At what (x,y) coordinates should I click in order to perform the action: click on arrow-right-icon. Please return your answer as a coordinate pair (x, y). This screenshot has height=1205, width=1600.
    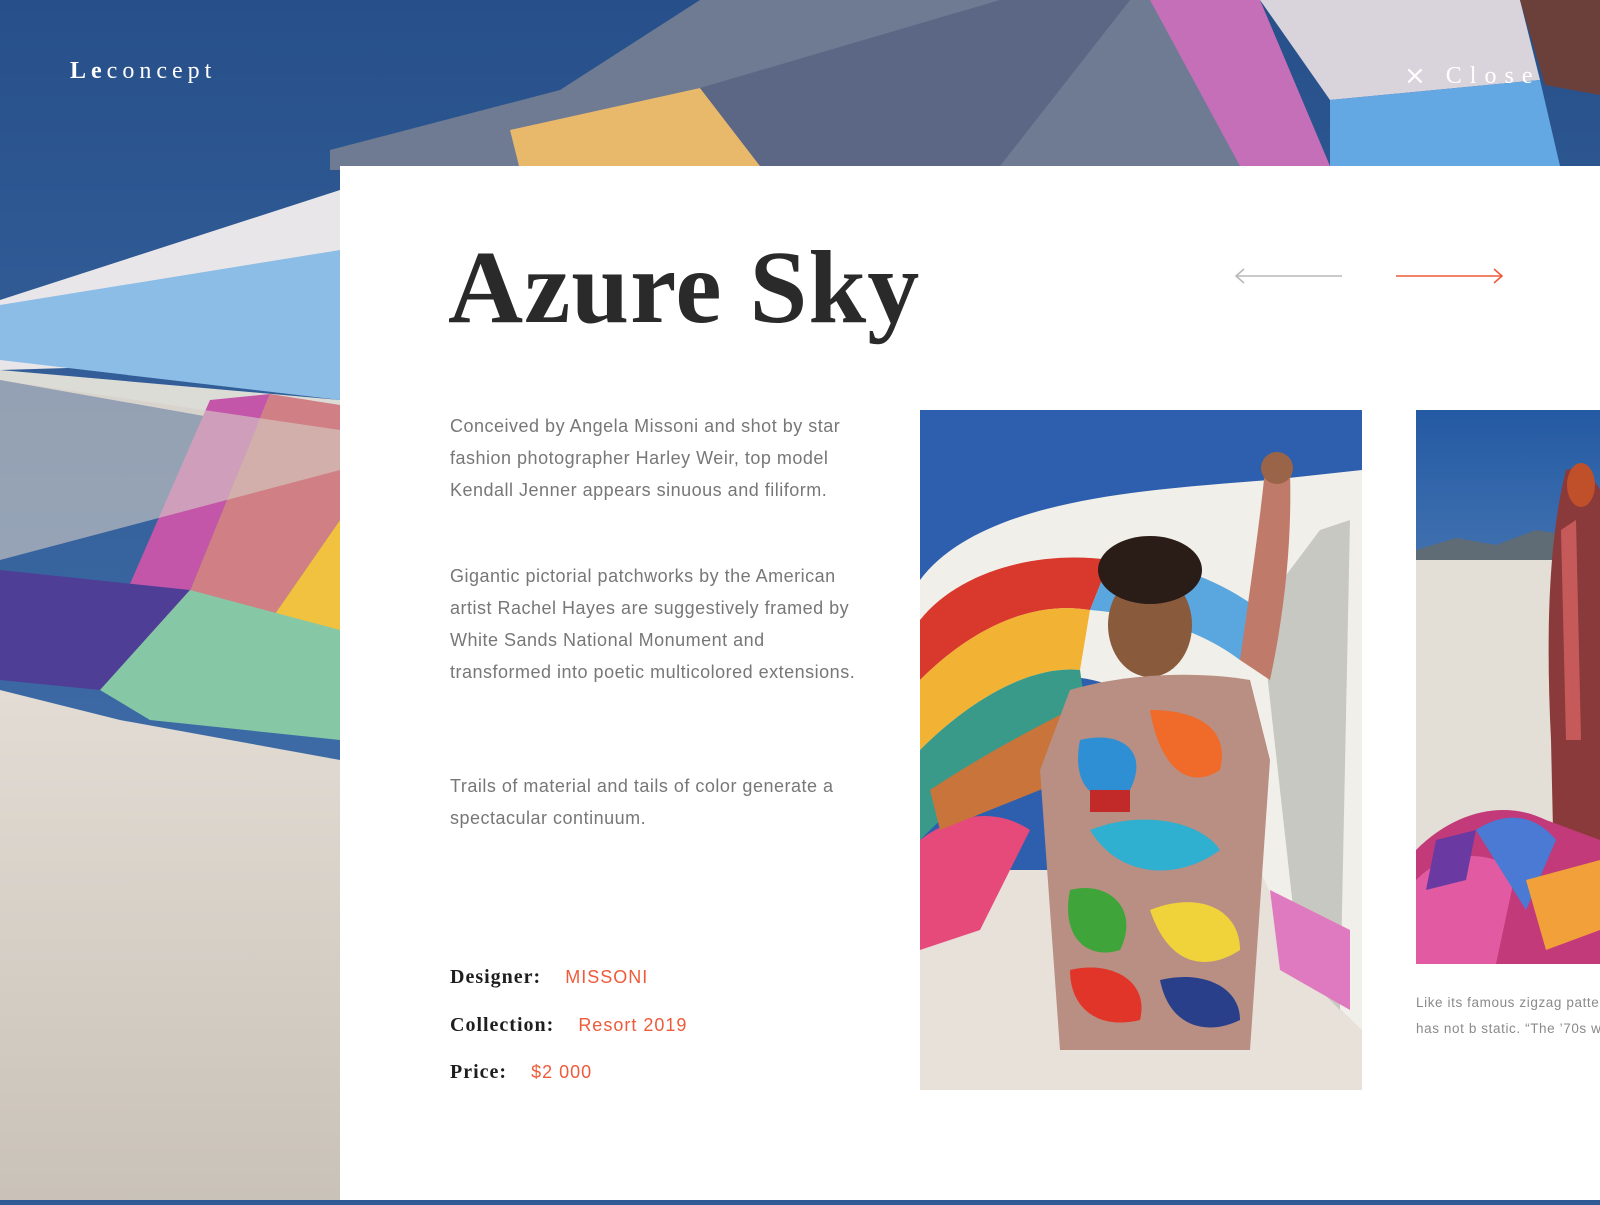
    Looking at the image, I should click on (1450, 276).